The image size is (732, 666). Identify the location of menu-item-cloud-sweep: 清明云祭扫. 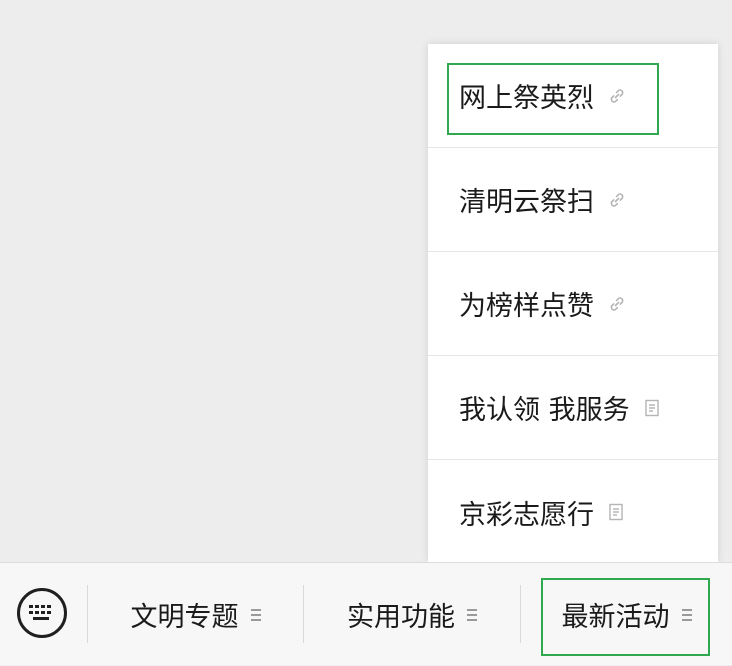
(573, 200).